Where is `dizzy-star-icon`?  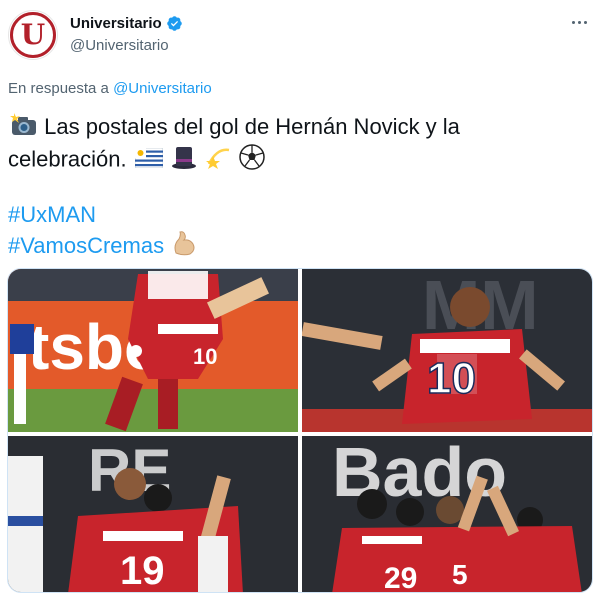 dizzy-star-icon is located at coordinates (218, 160).